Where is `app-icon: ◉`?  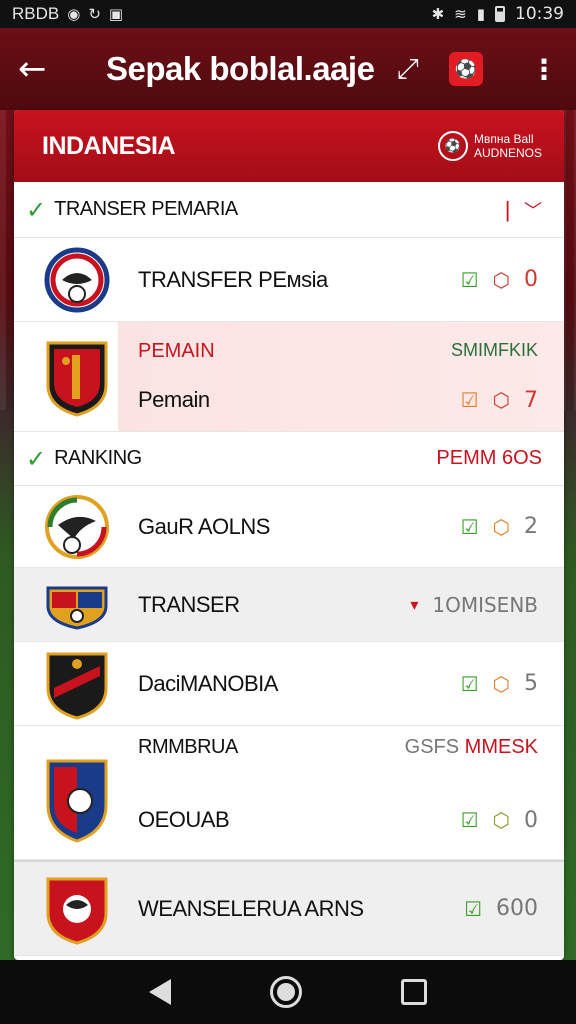
app-icon: ◉ is located at coordinates (74, 14).